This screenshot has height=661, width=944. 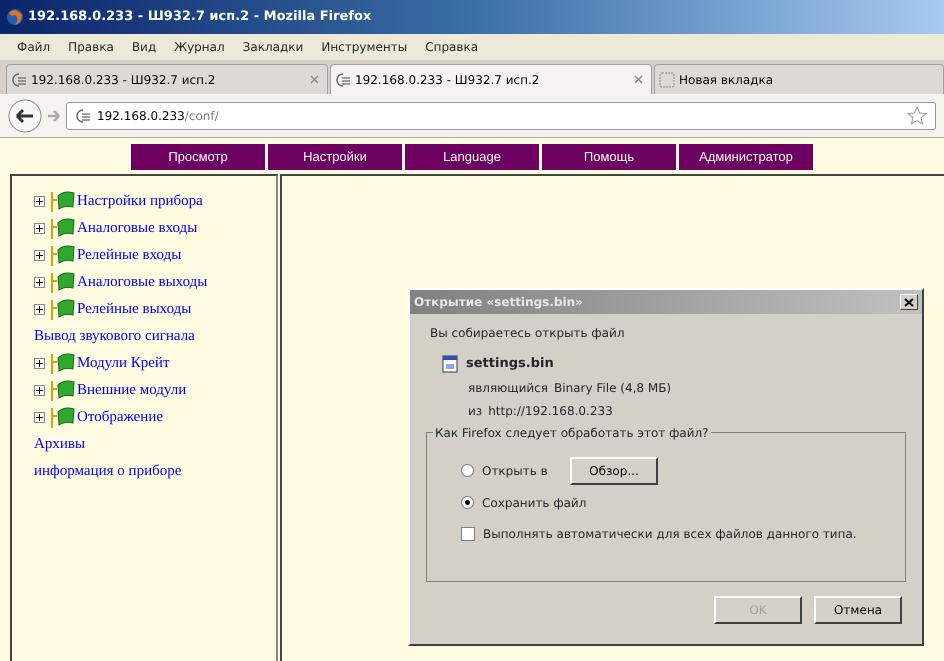 What do you see at coordinates (198, 157) in the screenshot?
I see `site-menu-link: Просмотр` at bounding box center [198, 157].